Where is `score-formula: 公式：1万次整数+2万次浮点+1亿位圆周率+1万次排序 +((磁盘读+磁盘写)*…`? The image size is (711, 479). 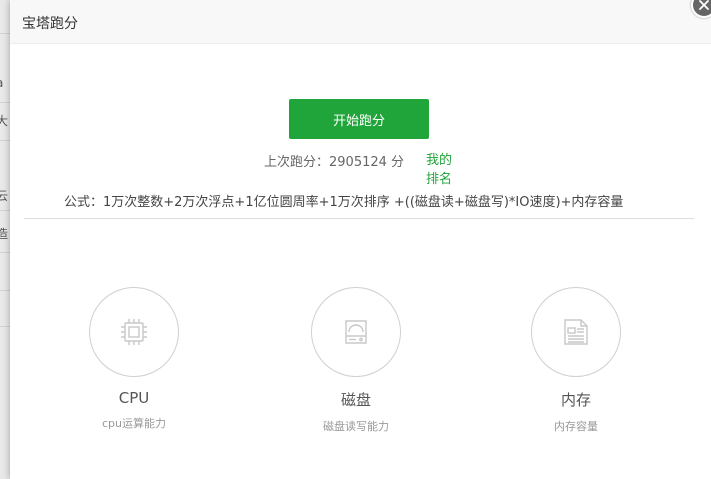 score-formula: 公式：1万次整数+2万次浮点+1亿位圆周率+1万次排序 +((磁盘读+磁盘写)*… is located at coordinates (344, 202).